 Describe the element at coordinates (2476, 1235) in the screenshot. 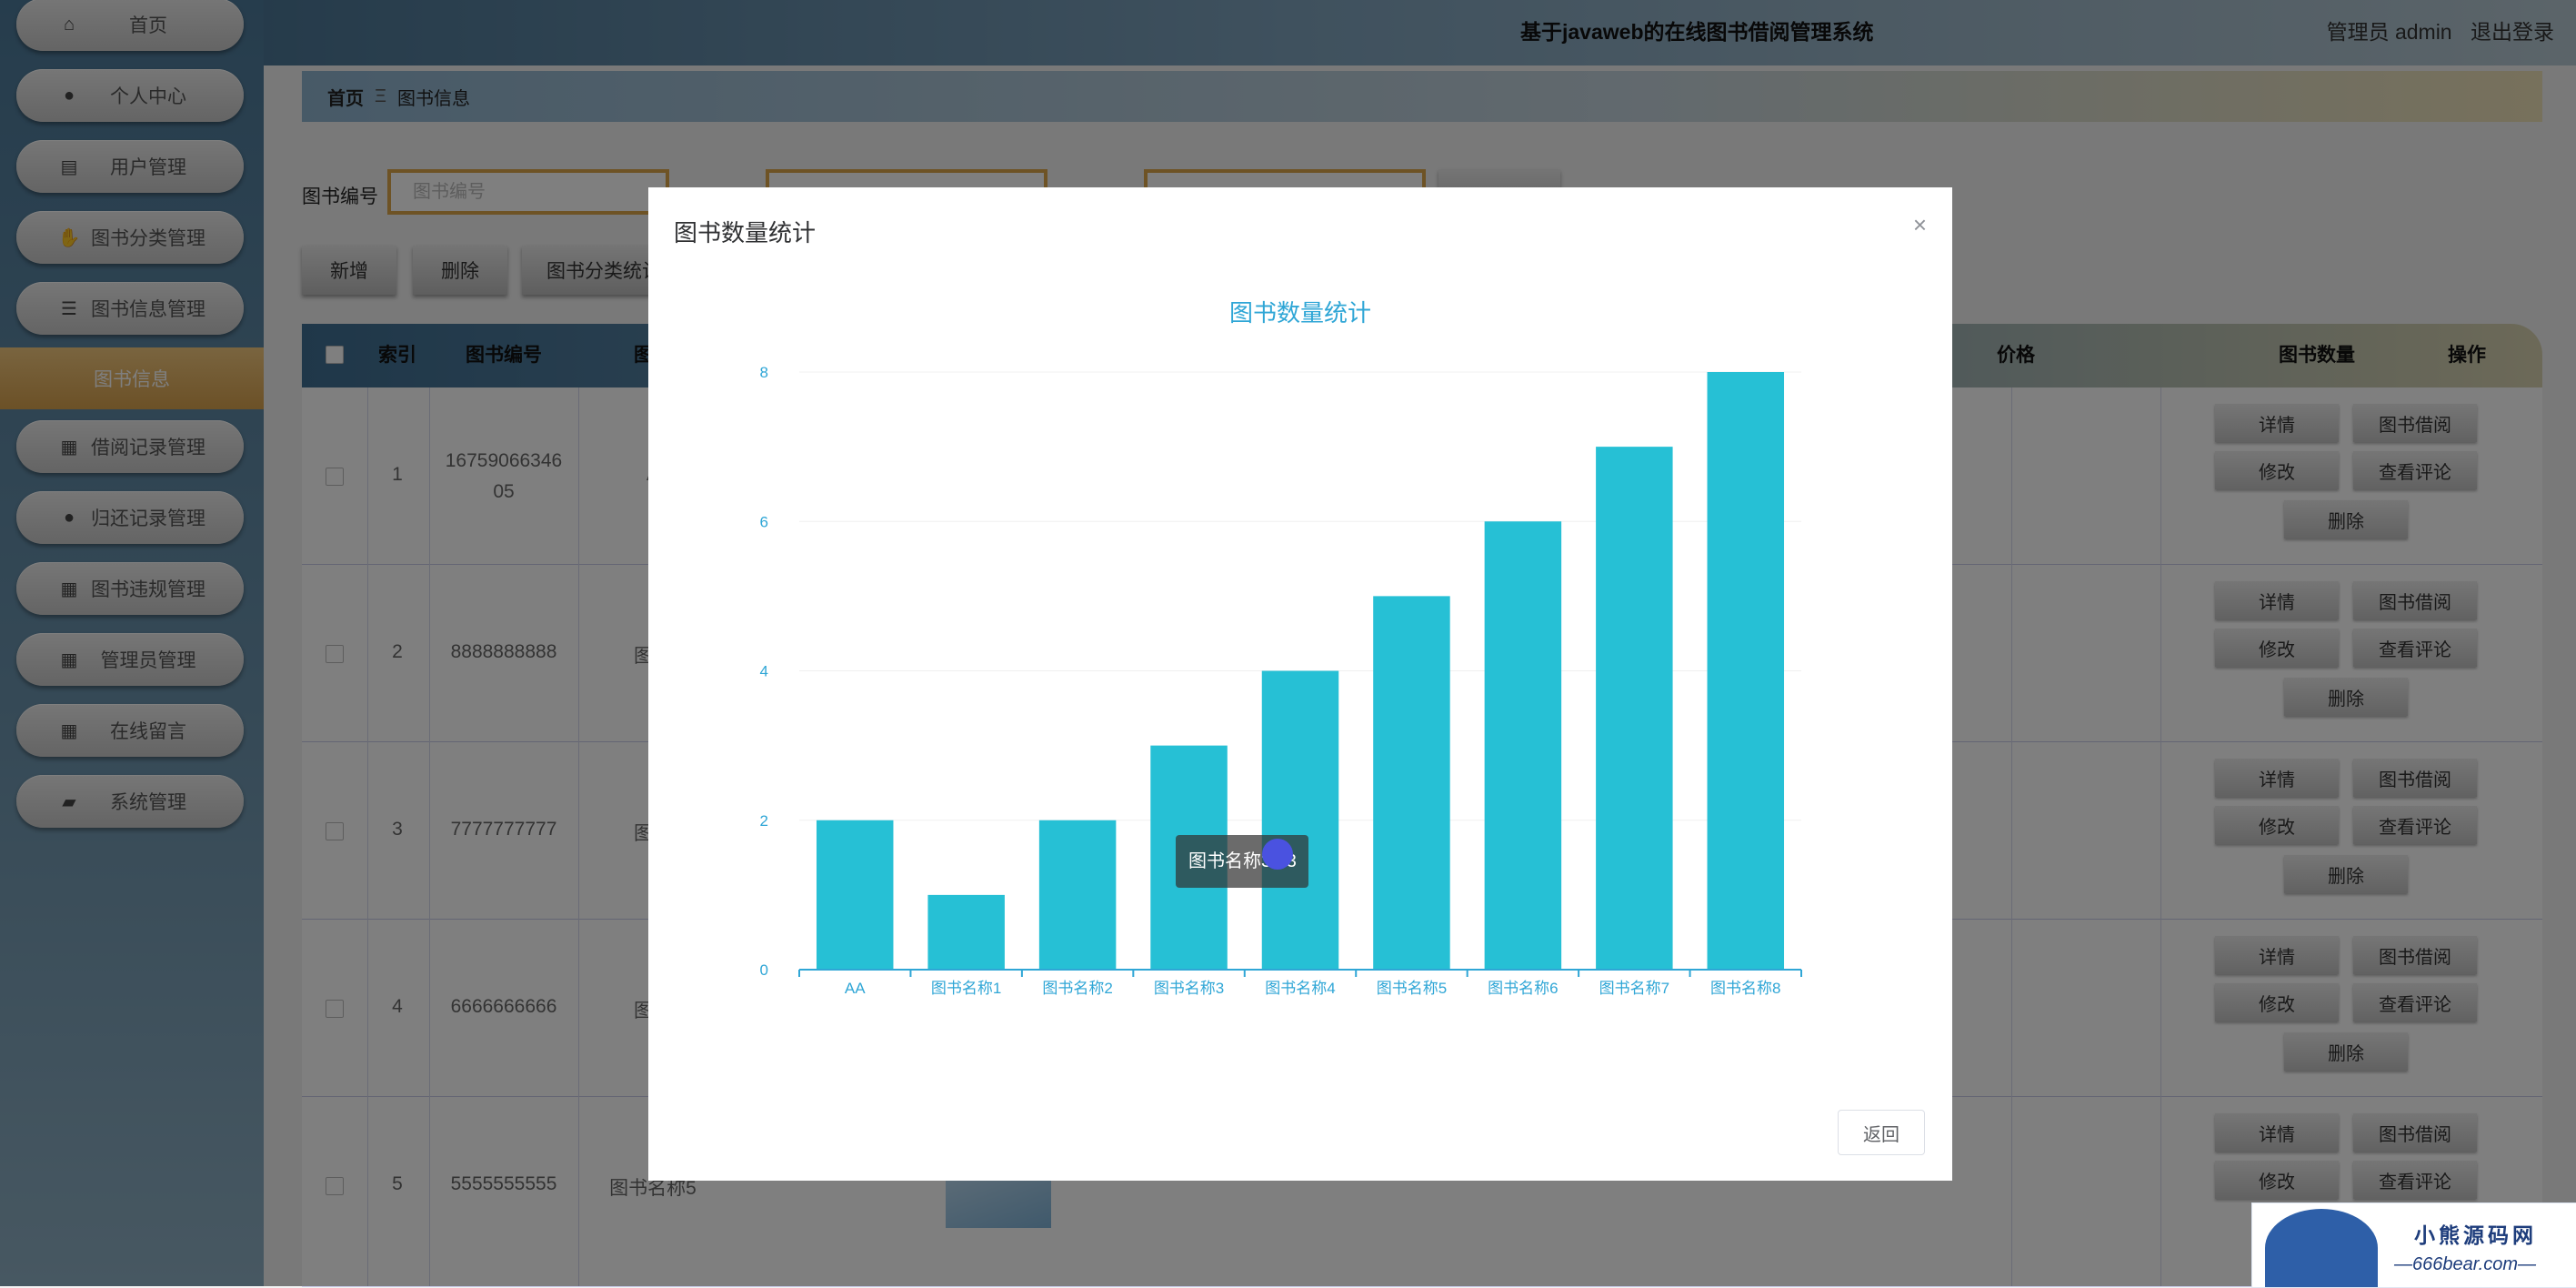

I see `watermark-text: 小熊源码网` at that location.